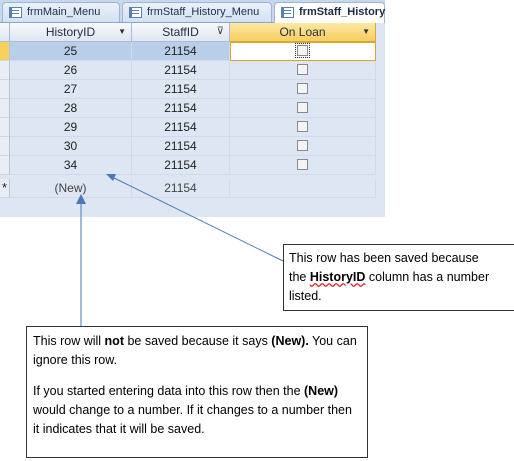 Image resolution: width=514 pixels, height=461 pixels. Describe the element at coordinates (290, 341) in the screenshot. I see `callout-bold-text: (New).` at that location.